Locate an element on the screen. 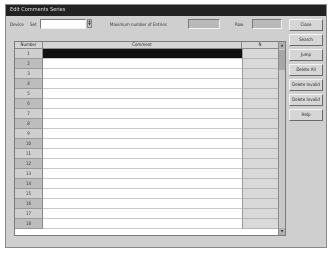  row-header: 16 is located at coordinates (29, 204).